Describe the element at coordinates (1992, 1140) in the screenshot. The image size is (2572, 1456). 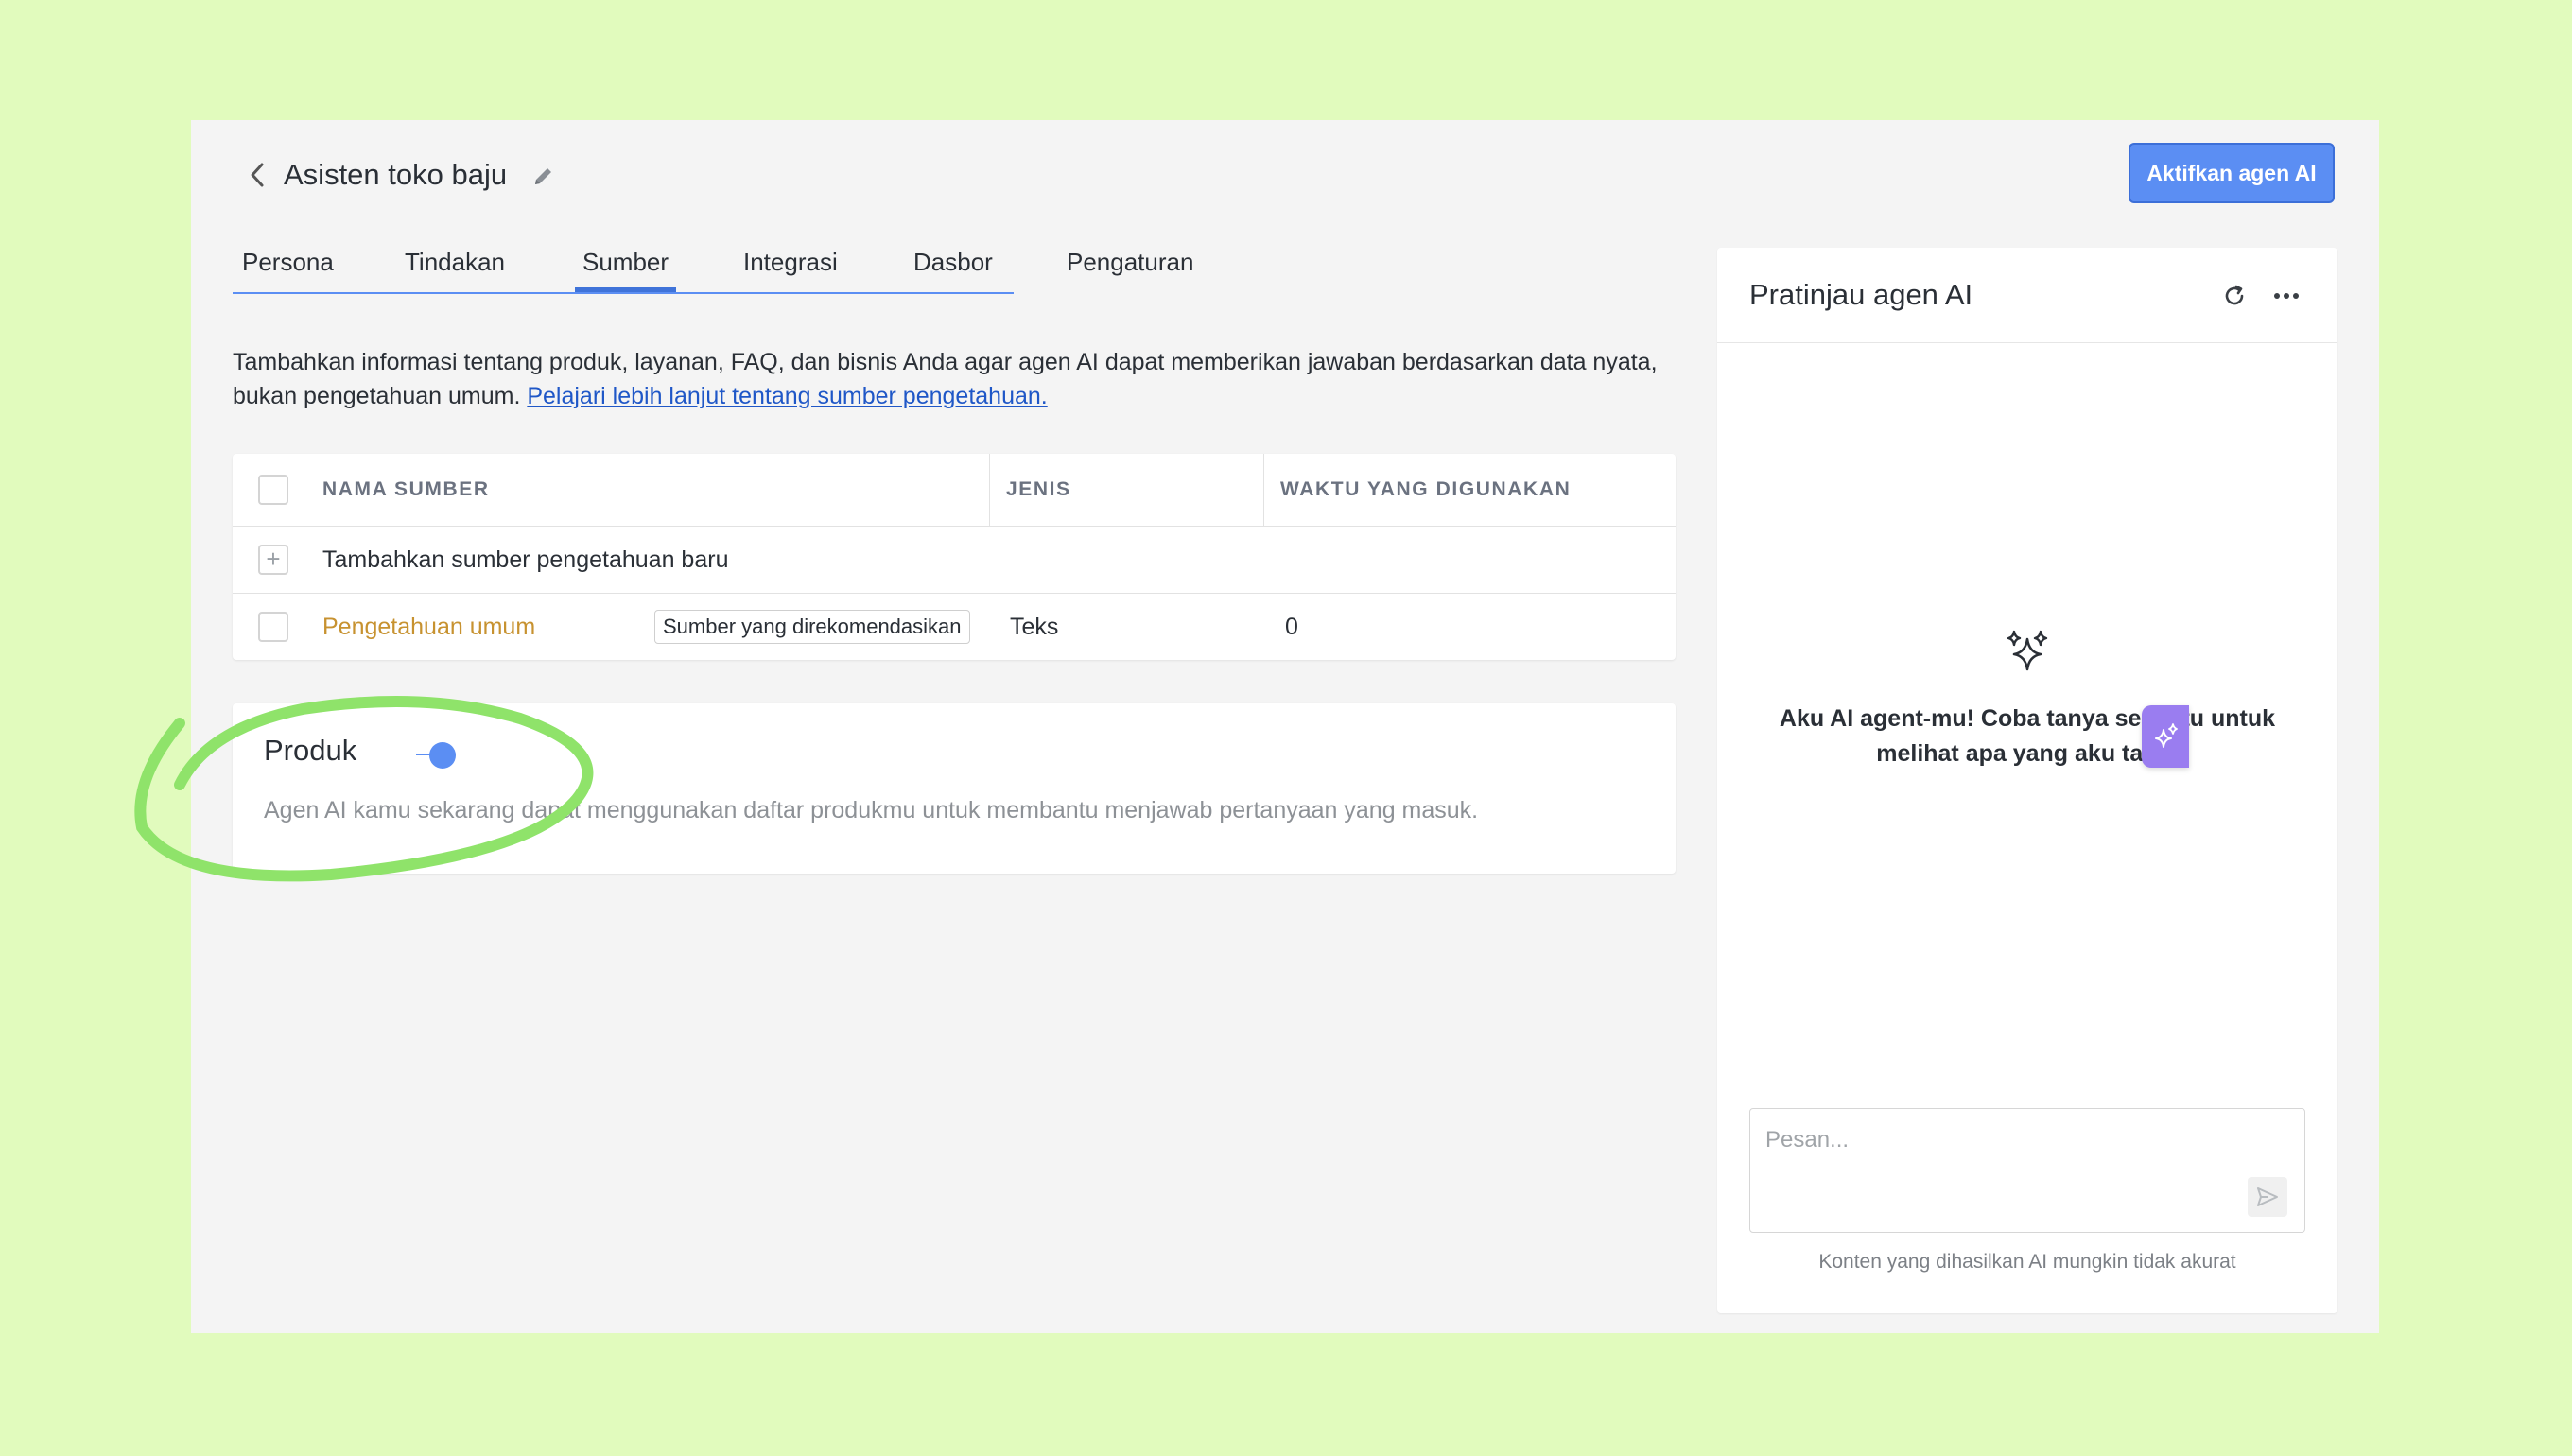
I see `message-input` at that location.